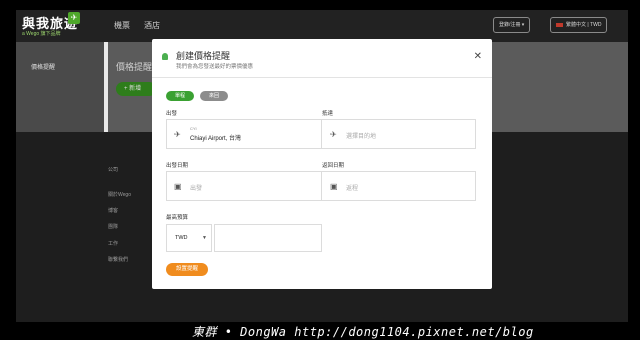 The image size is (640, 340). What do you see at coordinates (152, 25) in the screenshot?
I see `nav-hotels: 酒店` at bounding box center [152, 25].